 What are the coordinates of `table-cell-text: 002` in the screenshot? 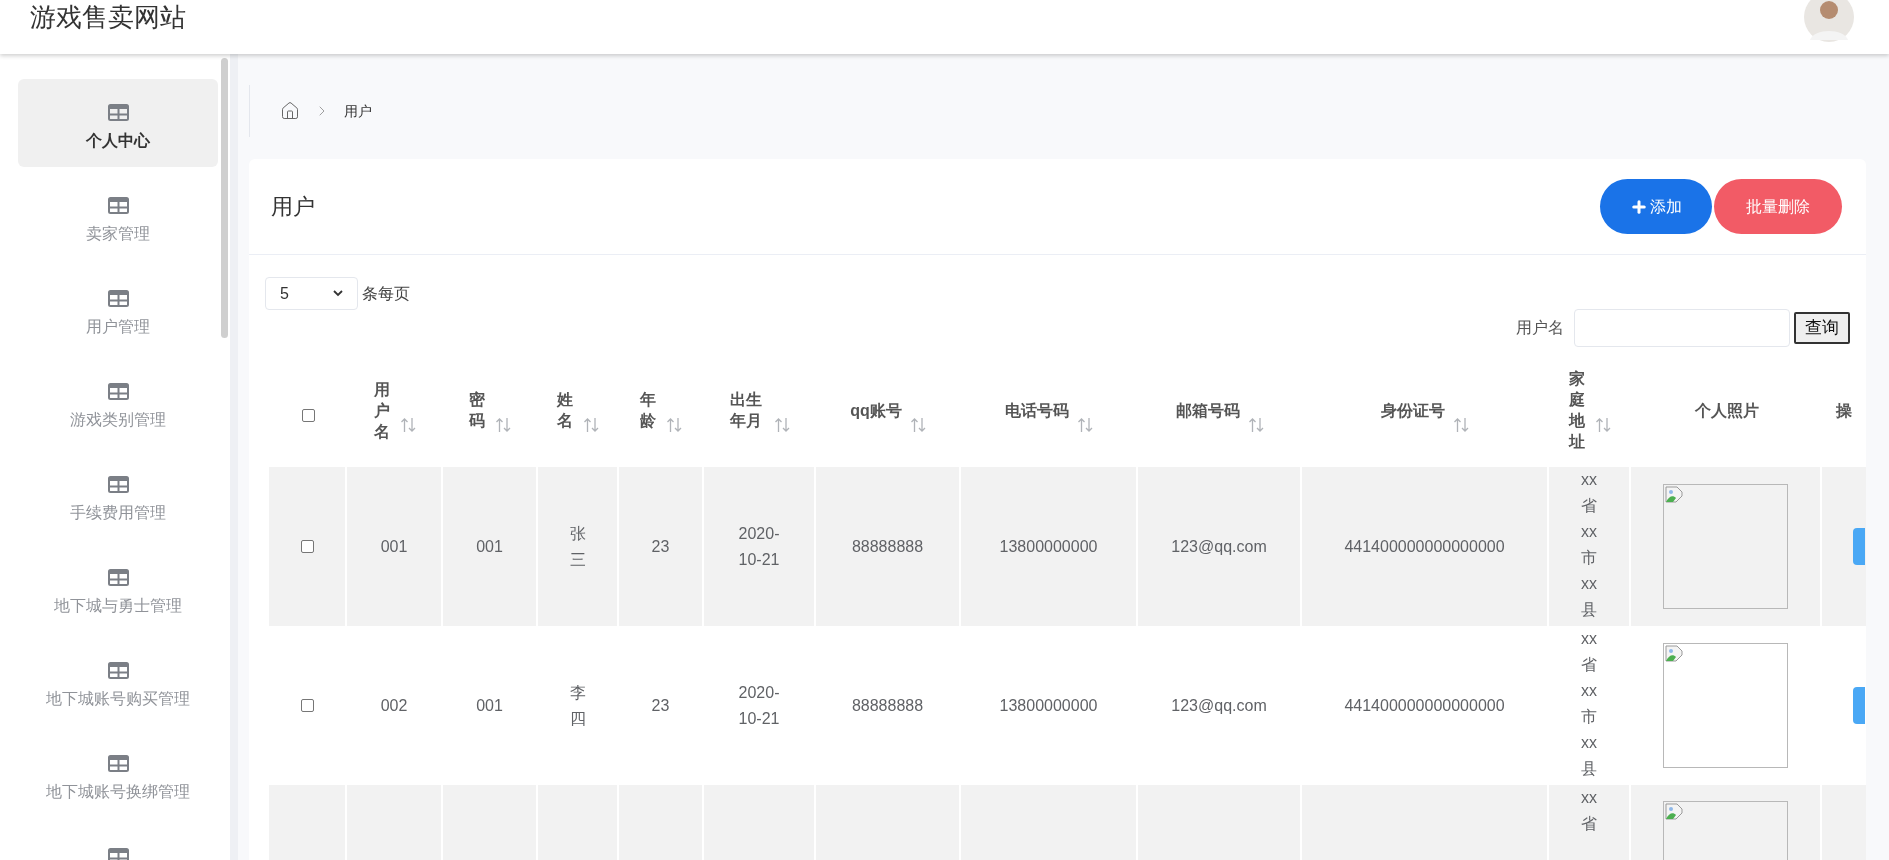 It's located at (394, 705).